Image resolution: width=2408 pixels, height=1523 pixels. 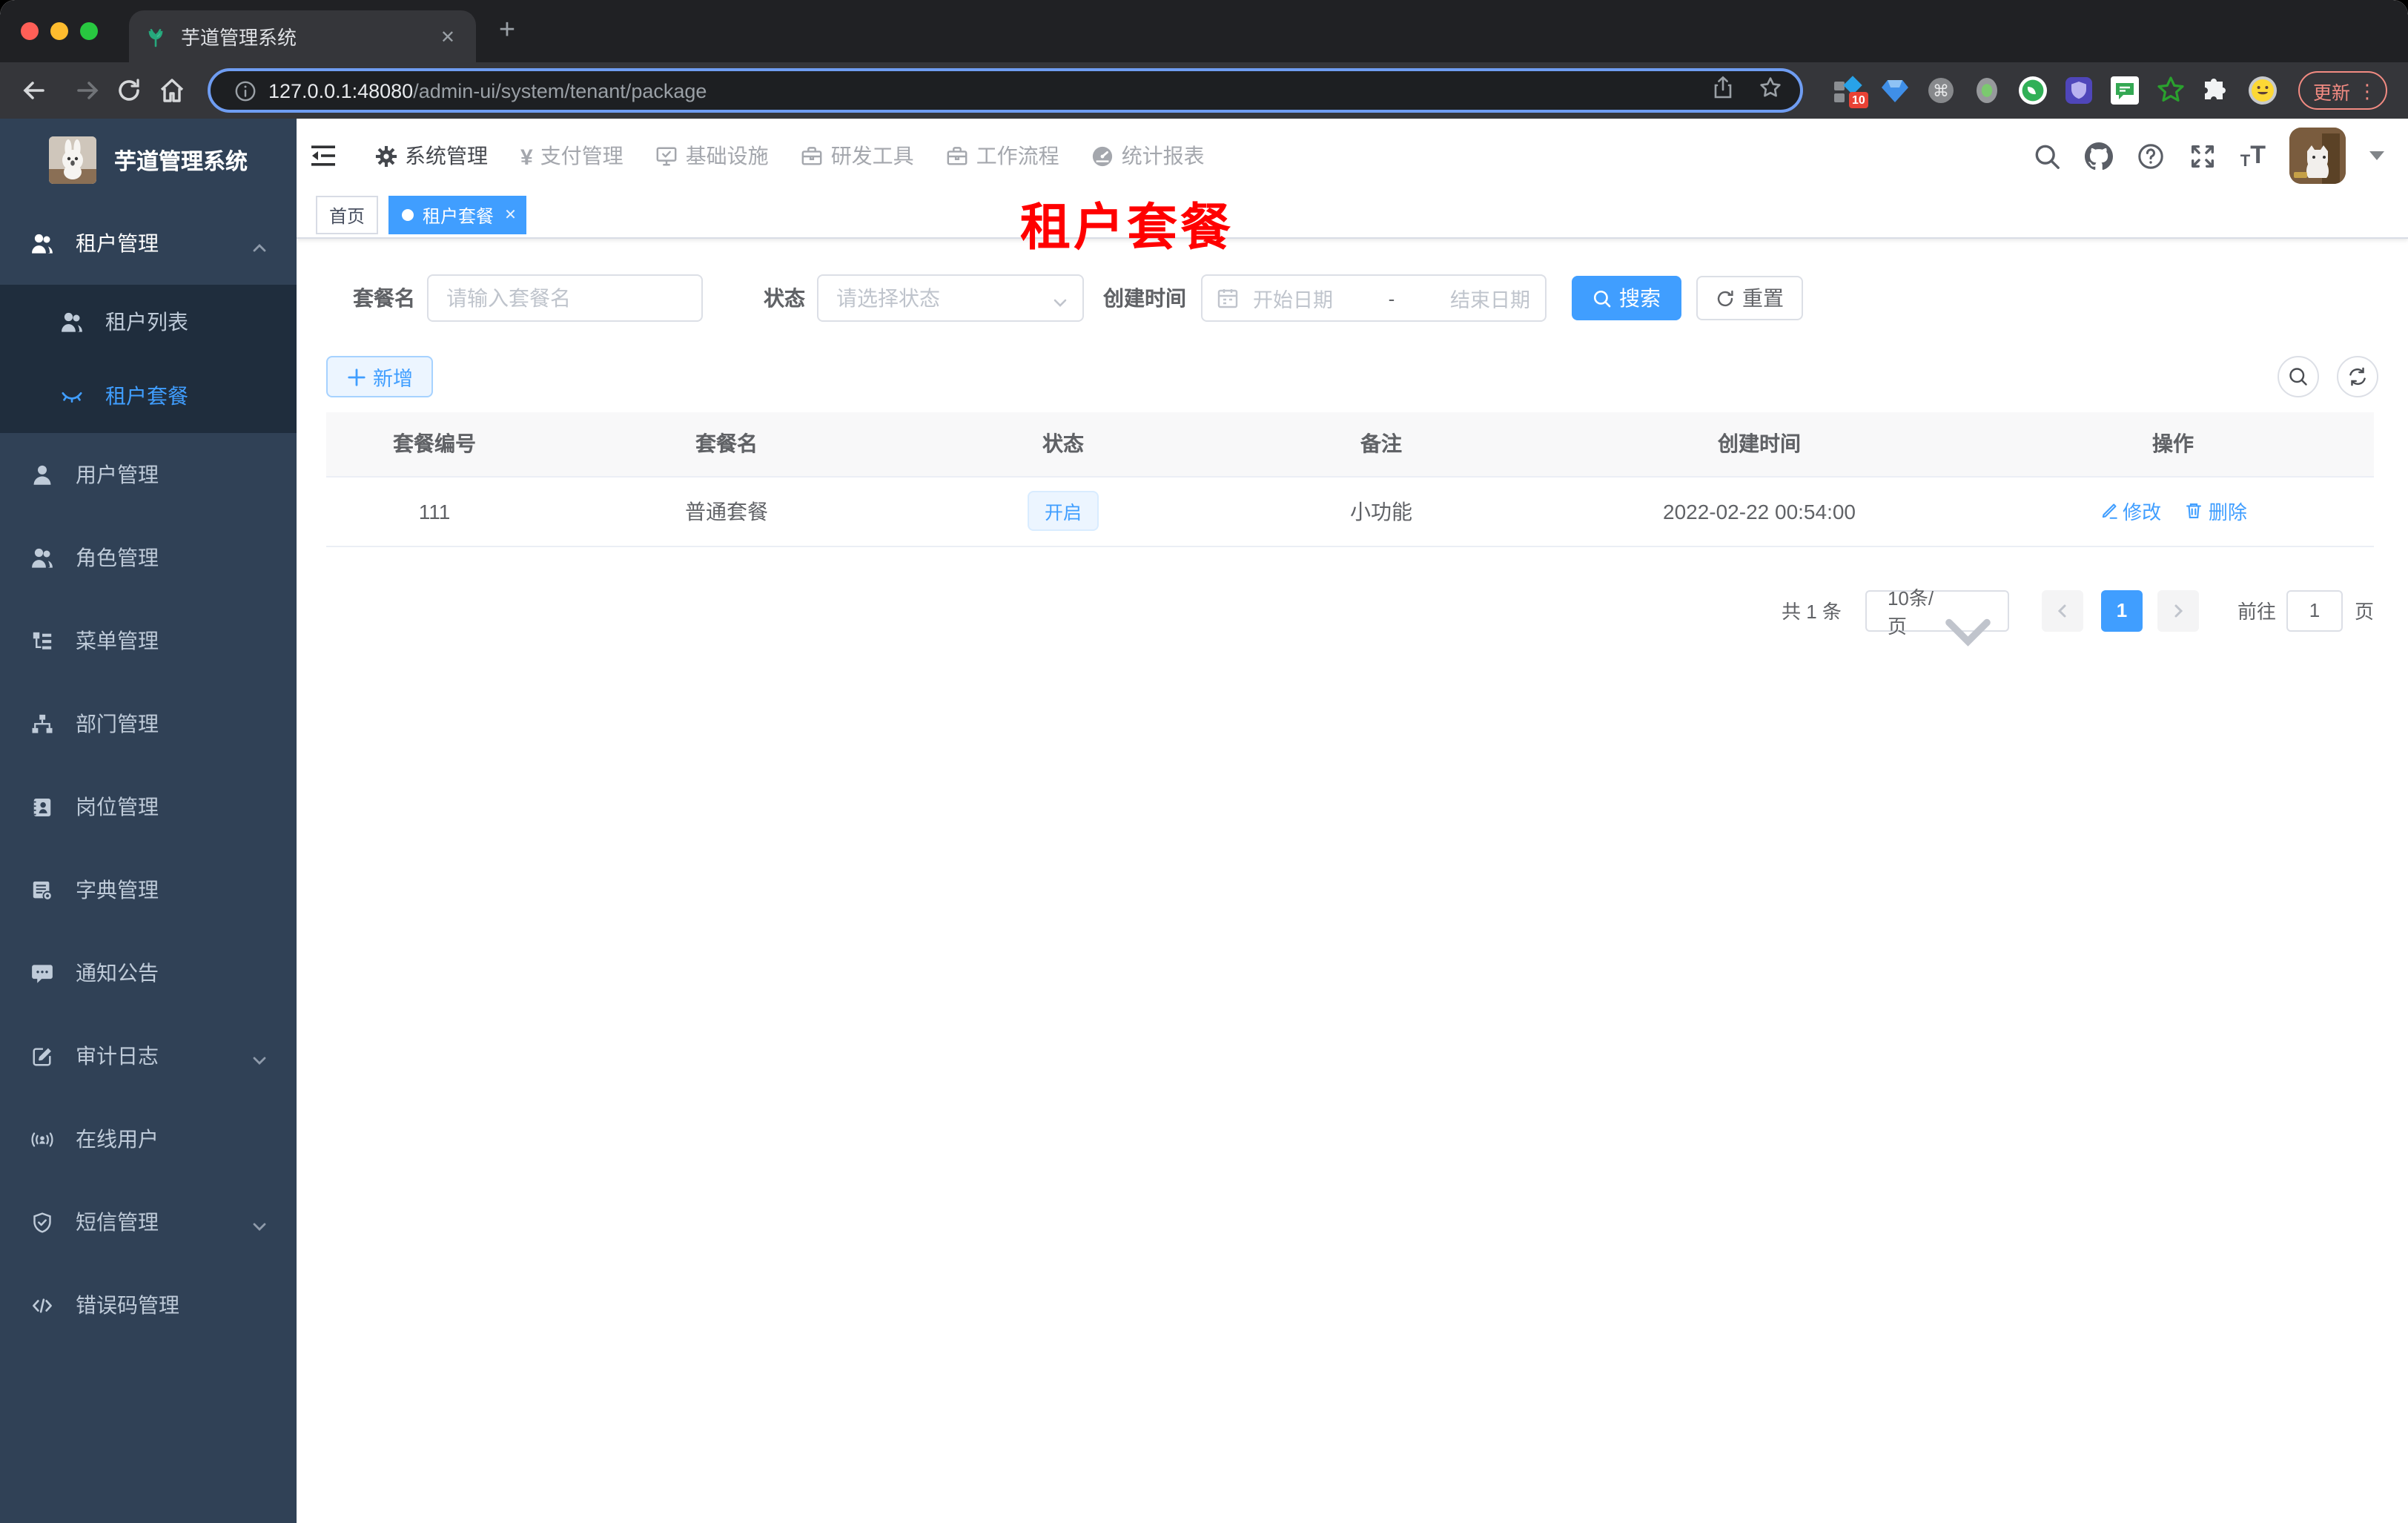 I want to click on browser-update-button: 更新 ⋮, so click(x=2343, y=90).